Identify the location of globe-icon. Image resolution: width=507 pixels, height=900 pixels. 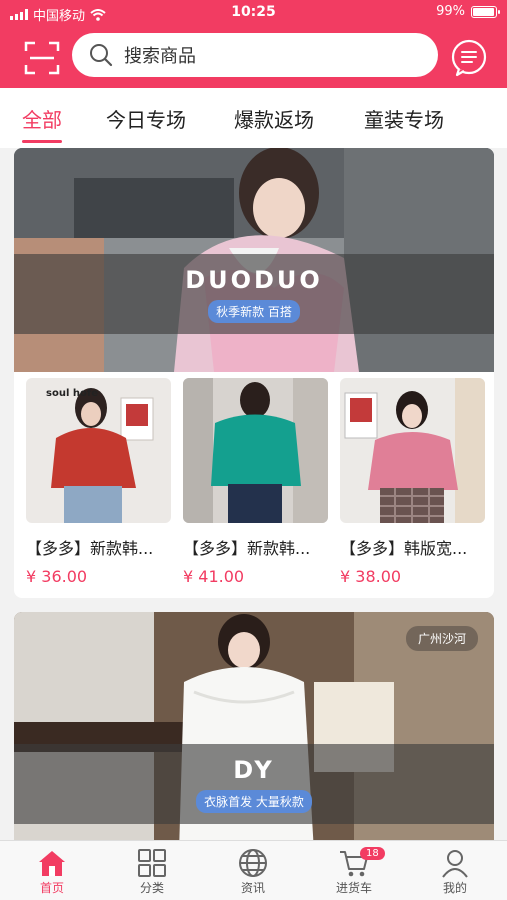
(253, 863).